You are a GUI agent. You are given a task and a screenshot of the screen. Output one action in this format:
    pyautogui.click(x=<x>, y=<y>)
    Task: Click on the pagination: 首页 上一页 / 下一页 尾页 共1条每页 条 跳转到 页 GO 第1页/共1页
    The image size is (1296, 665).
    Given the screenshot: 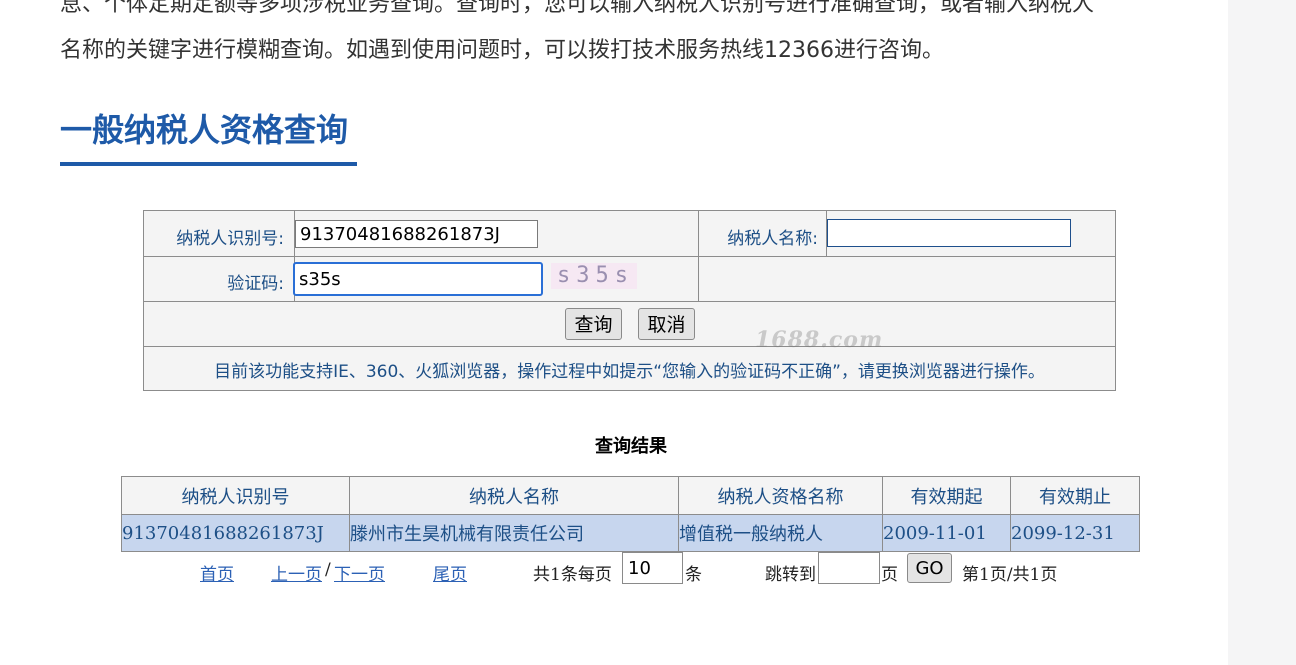 What is the action you would take?
    pyautogui.click(x=648, y=570)
    